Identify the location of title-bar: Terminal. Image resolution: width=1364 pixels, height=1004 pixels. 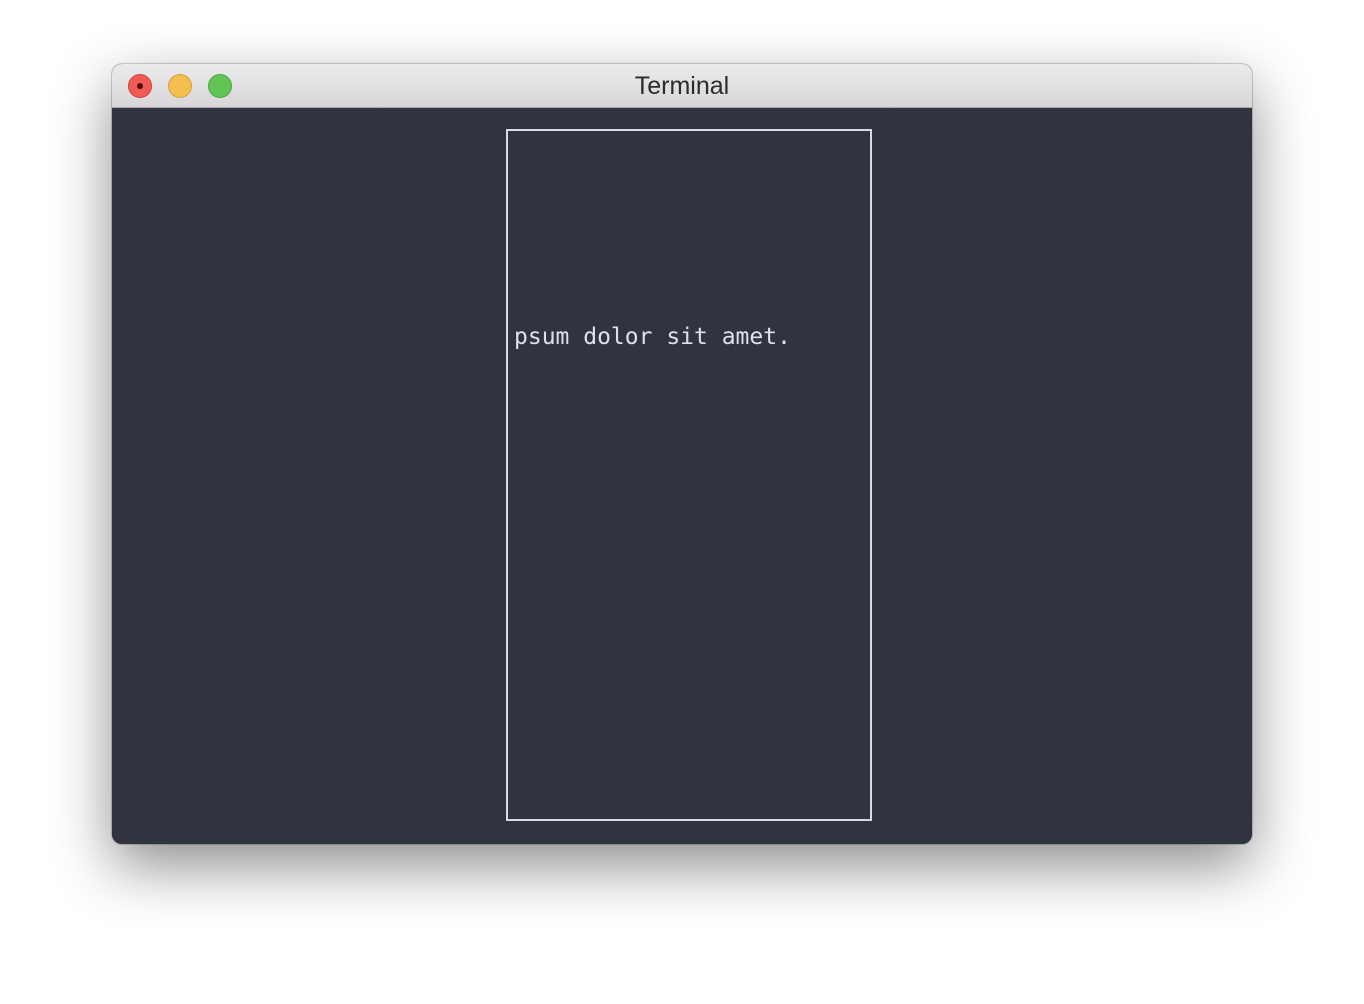
(682, 86).